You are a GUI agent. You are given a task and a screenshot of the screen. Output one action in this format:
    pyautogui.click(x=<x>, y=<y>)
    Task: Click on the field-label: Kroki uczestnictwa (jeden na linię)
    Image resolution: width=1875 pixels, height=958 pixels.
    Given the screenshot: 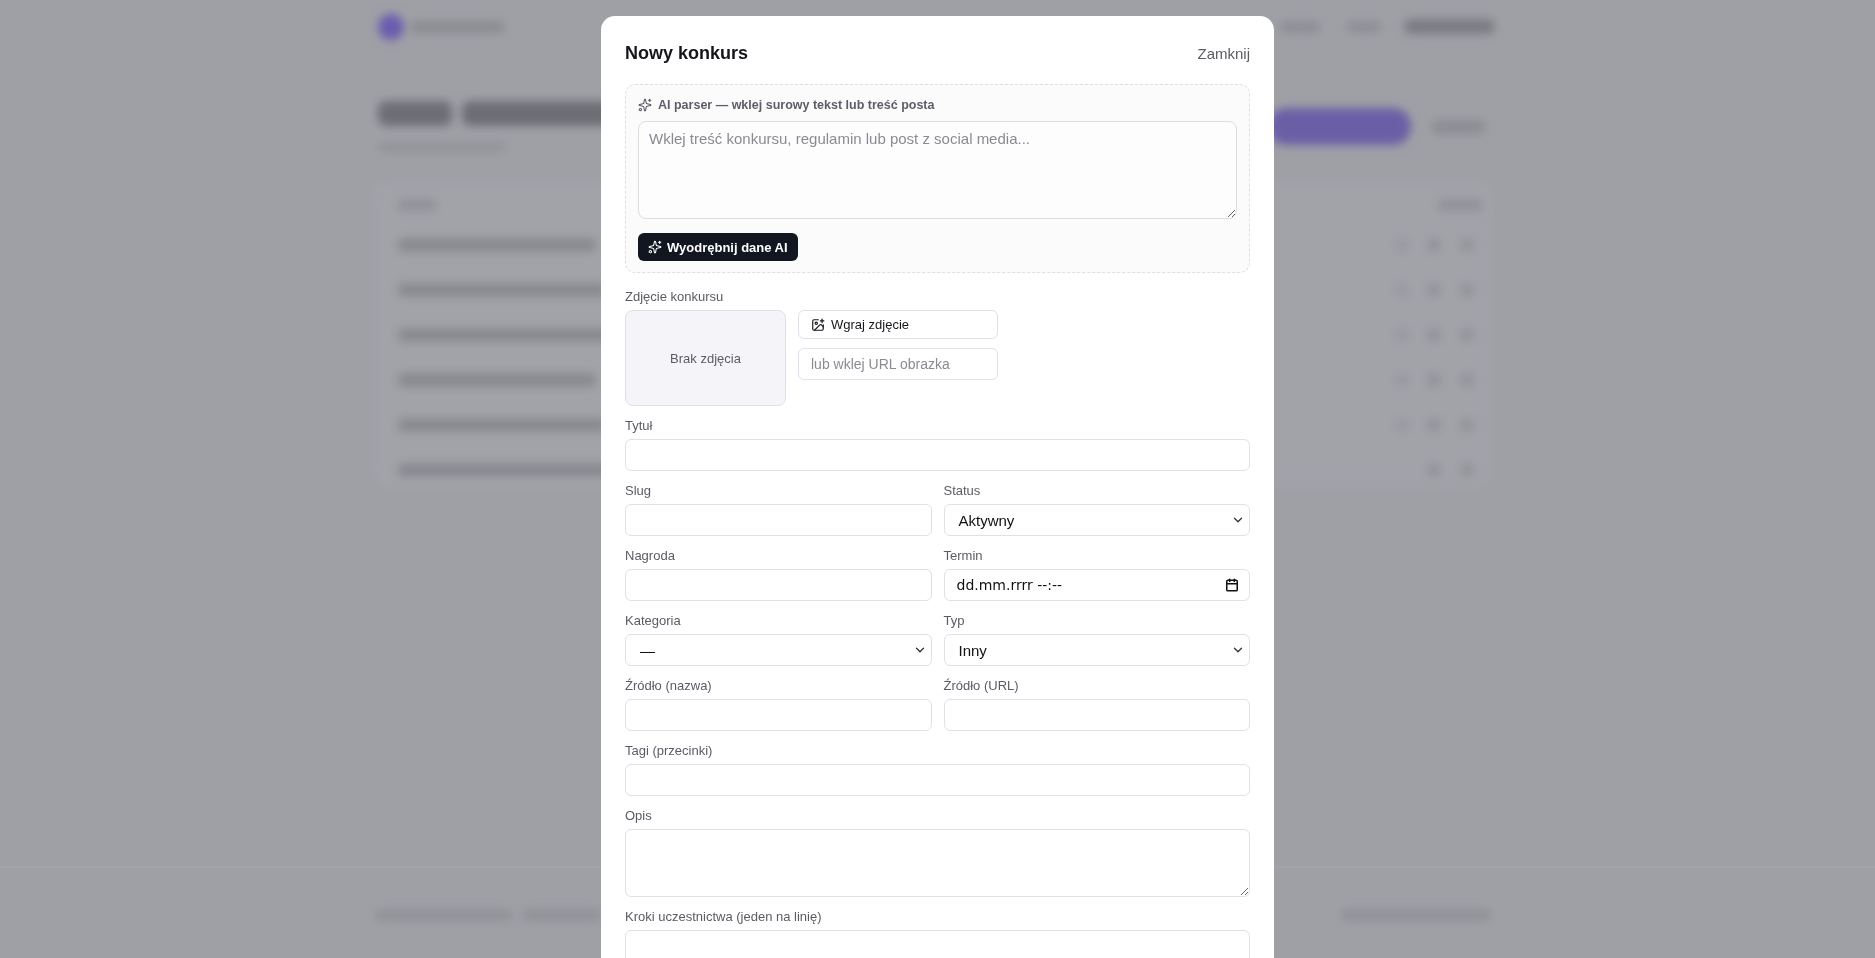 What is the action you would take?
    pyautogui.click(x=724, y=917)
    